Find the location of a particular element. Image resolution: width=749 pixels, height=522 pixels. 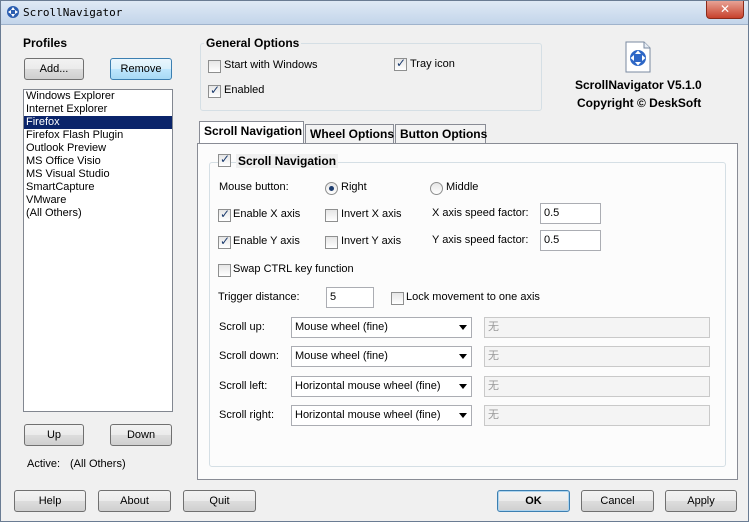

apply-button: Apply is located at coordinates (701, 501).